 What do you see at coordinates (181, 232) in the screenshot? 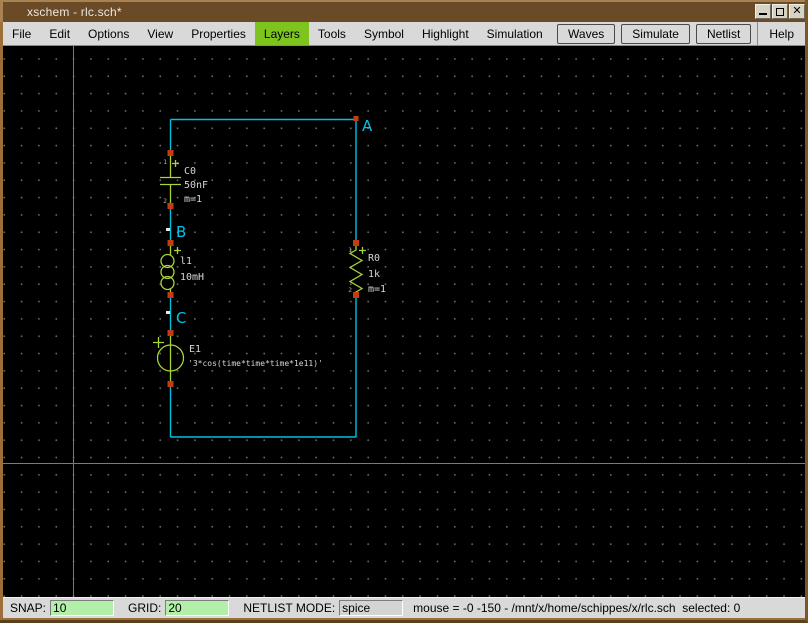
I see `net-label-B: B` at bounding box center [181, 232].